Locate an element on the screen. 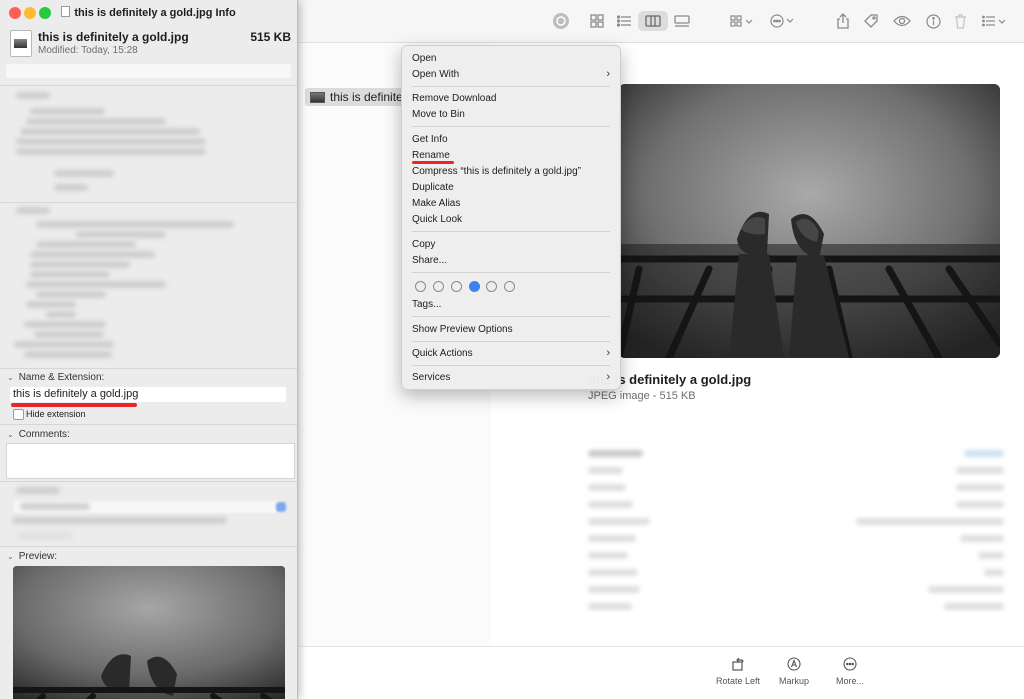 This screenshot has height=699, width=1024. menu-item-label: Rename is located at coordinates (431, 155).